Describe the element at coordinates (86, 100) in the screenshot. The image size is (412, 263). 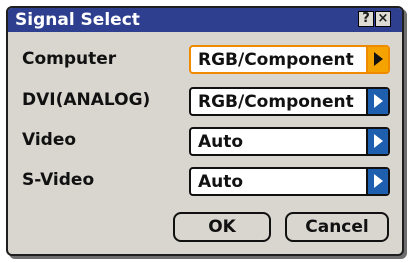
I see `dvi-analog-label: DVI(ANALOG)` at that location.